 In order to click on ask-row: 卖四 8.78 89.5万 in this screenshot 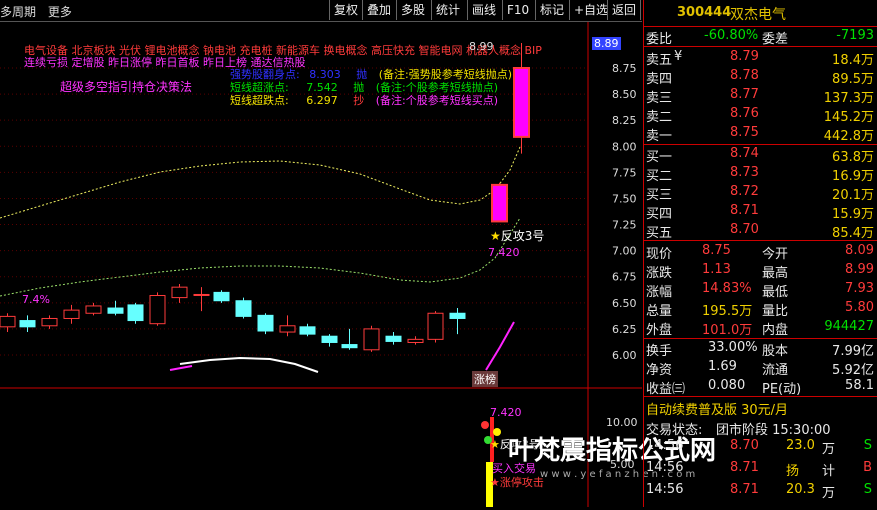, I will do `click(760, 77)`.